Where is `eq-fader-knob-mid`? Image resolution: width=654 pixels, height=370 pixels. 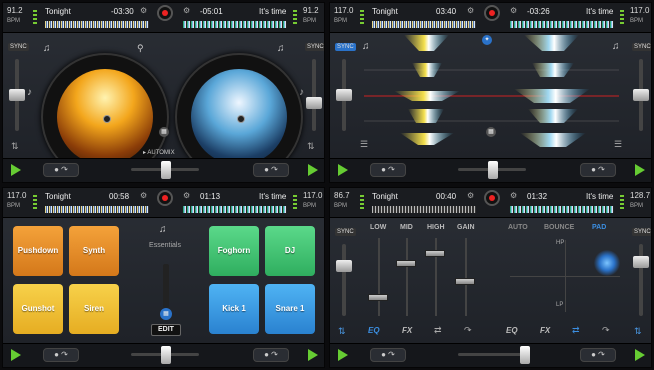
eq-fader-knob-mid is located at coordinates (406, 263).